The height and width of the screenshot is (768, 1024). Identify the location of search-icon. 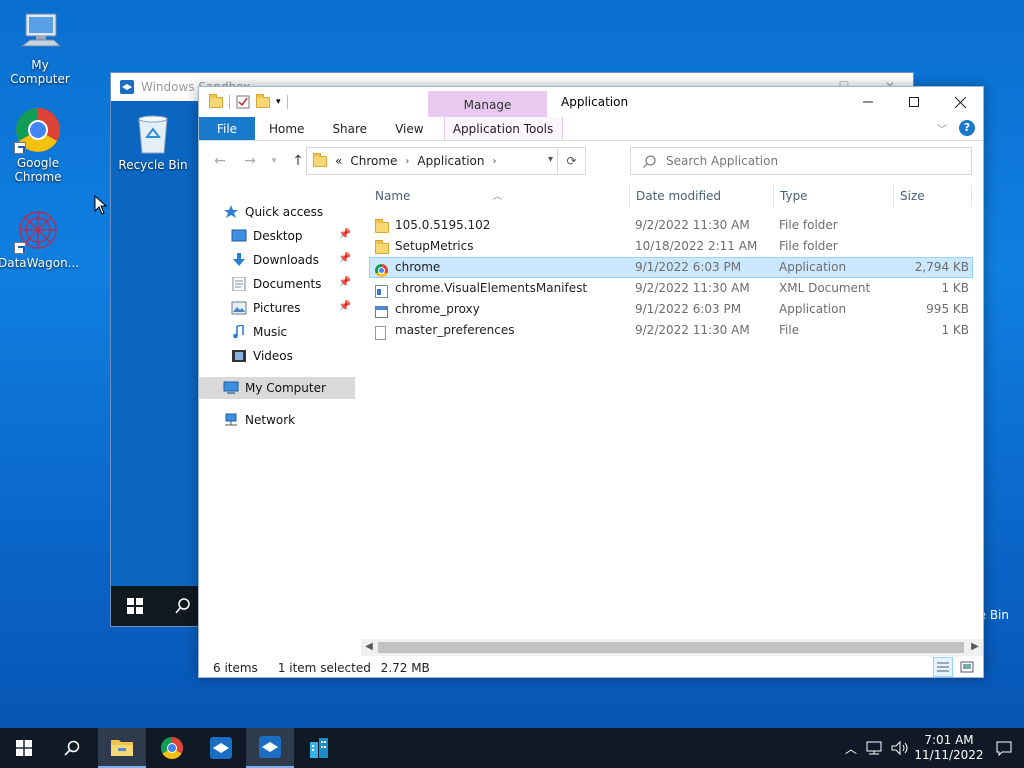
(72, 748).